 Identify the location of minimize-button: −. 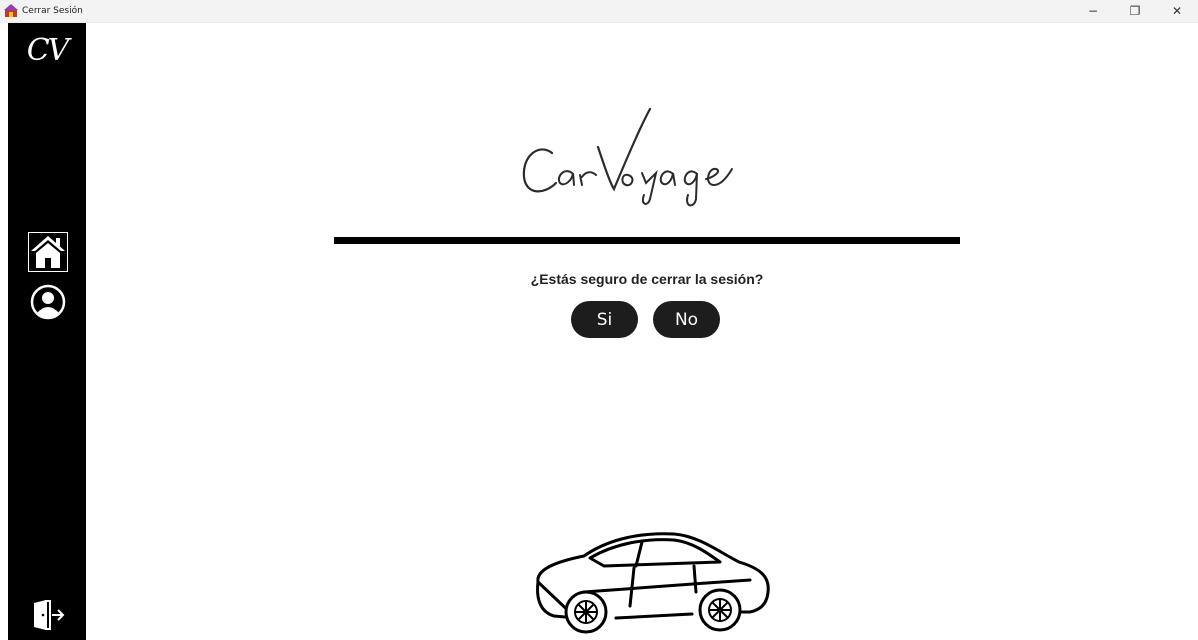
(1093, 11).